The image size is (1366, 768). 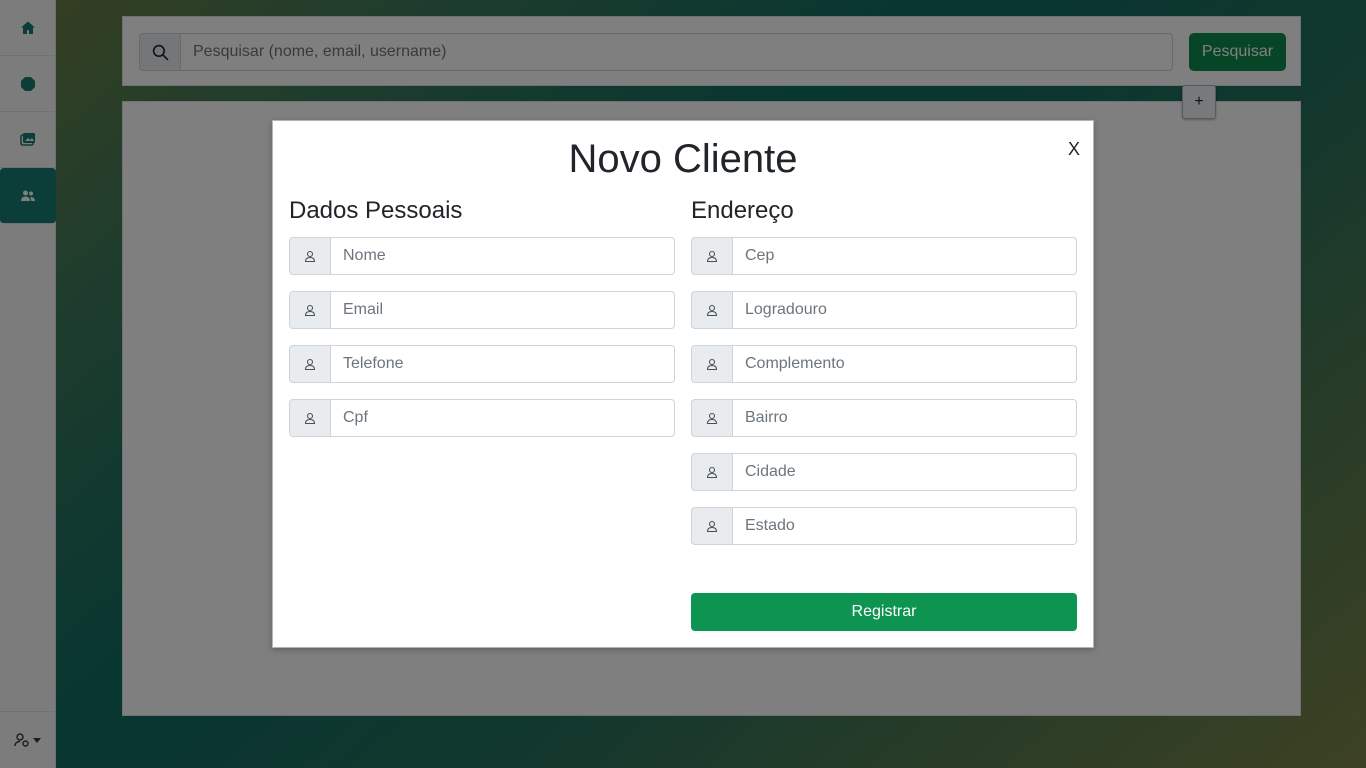 I want to click on email-field-group, so click(x=482, y=310).